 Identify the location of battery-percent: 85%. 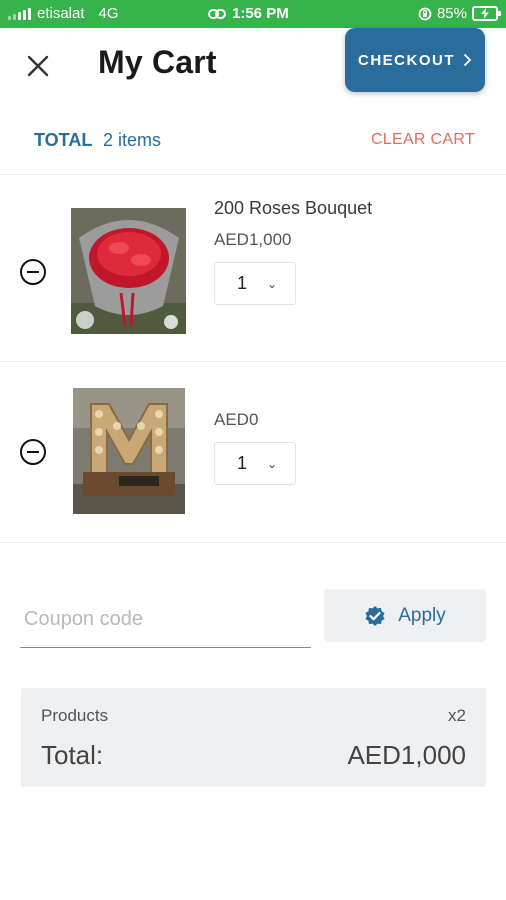
(451, 13).